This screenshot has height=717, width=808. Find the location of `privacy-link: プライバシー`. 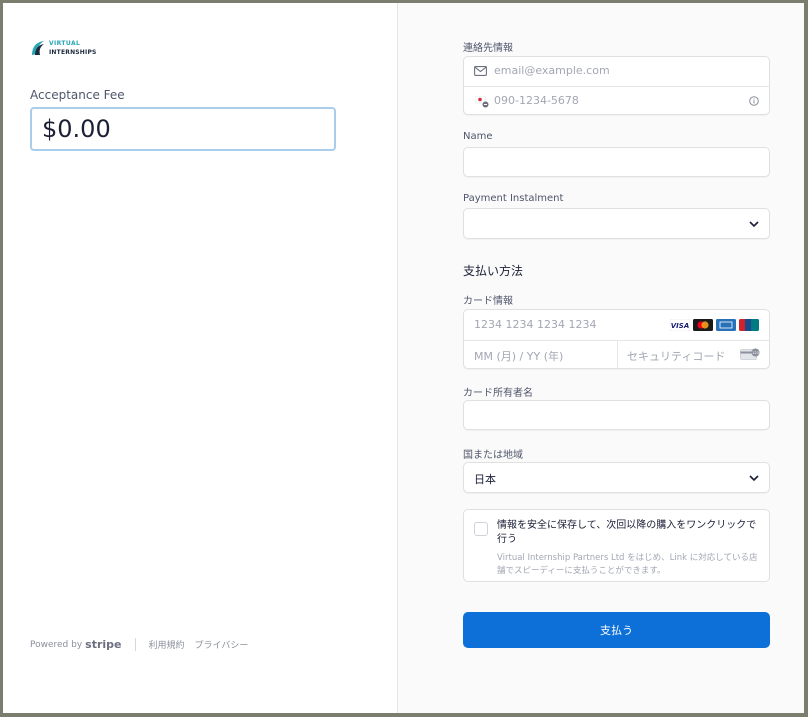

privacy-link: プライバシー is located at coordinates (222, 644).